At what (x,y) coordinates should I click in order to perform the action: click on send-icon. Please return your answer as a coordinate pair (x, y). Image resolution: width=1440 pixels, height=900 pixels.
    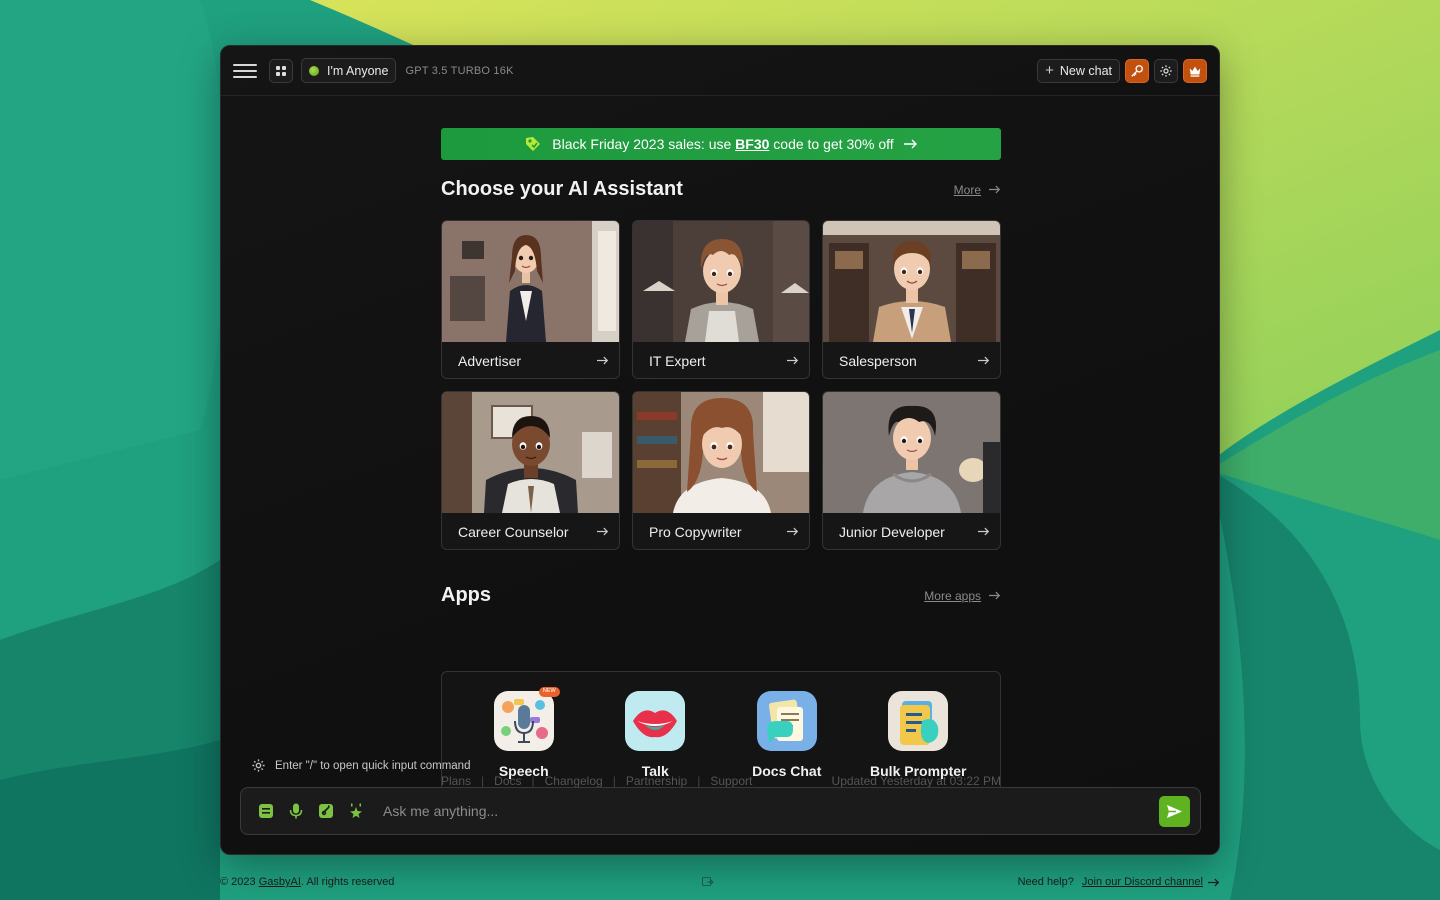
    Looking at the image, I should click on (1174, 811).